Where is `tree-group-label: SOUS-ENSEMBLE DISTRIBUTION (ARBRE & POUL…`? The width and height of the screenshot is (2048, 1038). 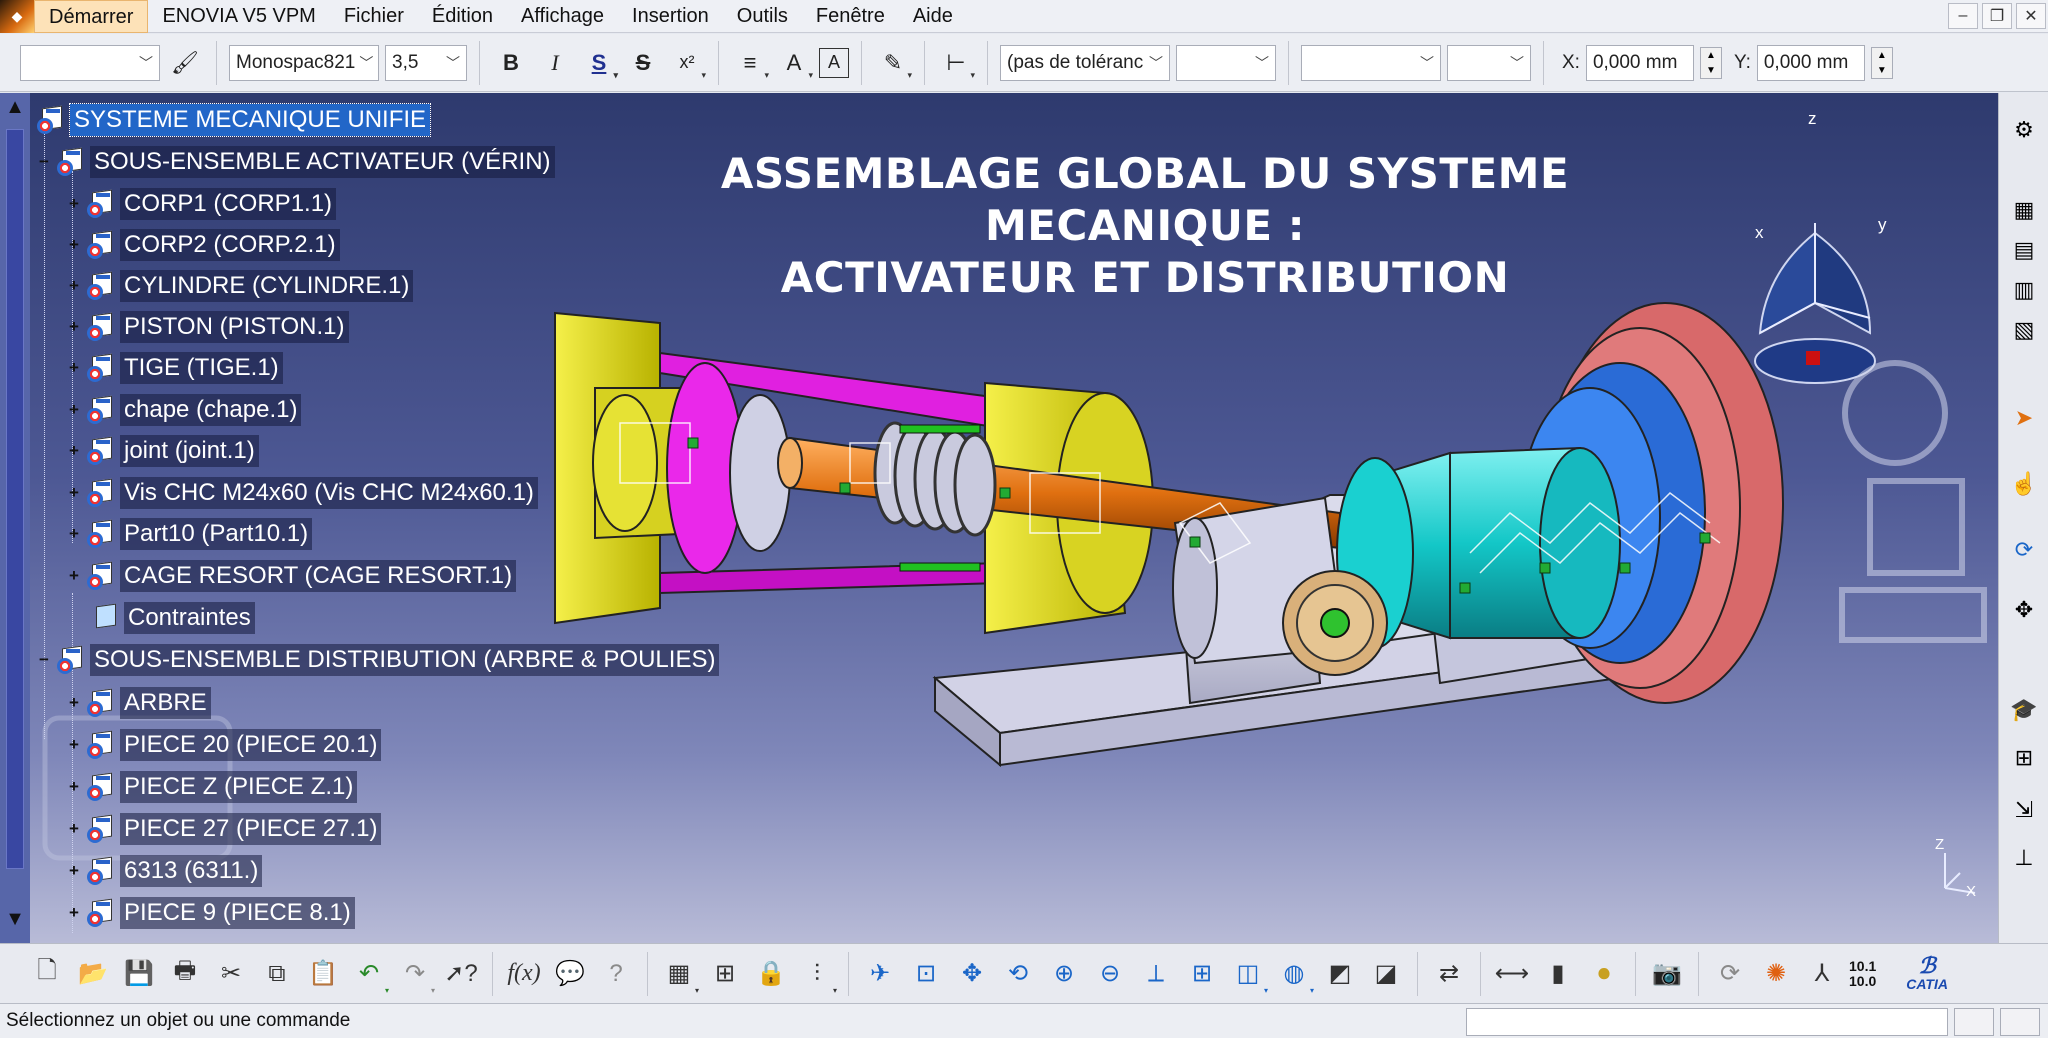
tree-group-label: SOUS-ENSEMBLE DISTRIBUTION (ARBRE & POUL… is located at coordinates (405, 660).